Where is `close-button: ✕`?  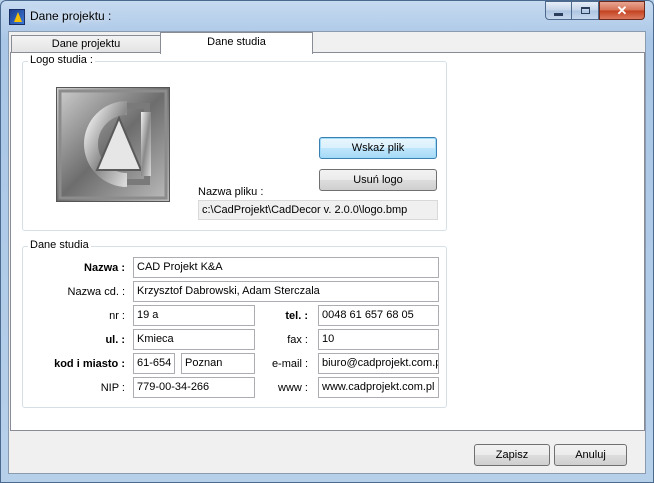
close-button: ✕ is located at coordinates (622, 10).